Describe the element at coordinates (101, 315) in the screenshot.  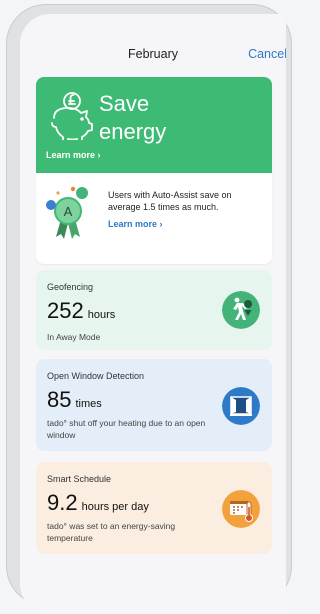
I see `geofencing-unit: hours` at that location.